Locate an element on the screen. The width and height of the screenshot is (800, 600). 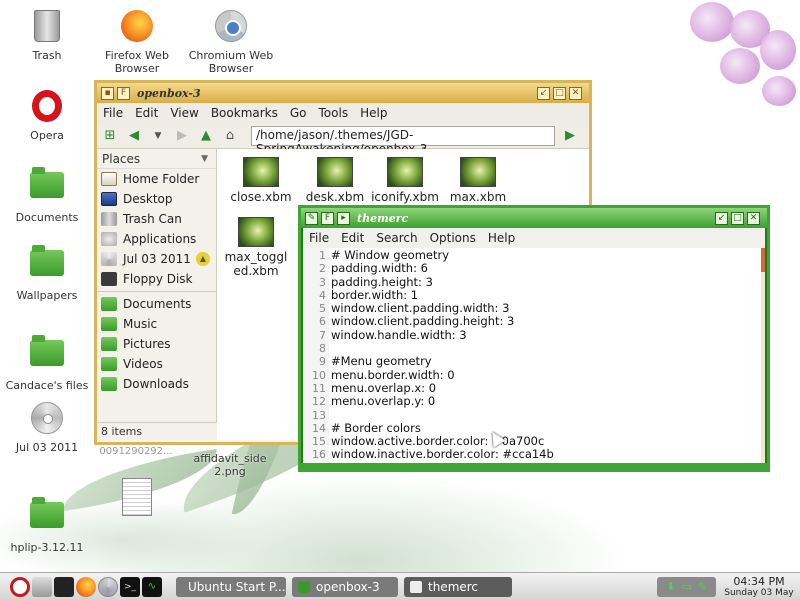
line-number: 11 is located at coordinates (319, 388).